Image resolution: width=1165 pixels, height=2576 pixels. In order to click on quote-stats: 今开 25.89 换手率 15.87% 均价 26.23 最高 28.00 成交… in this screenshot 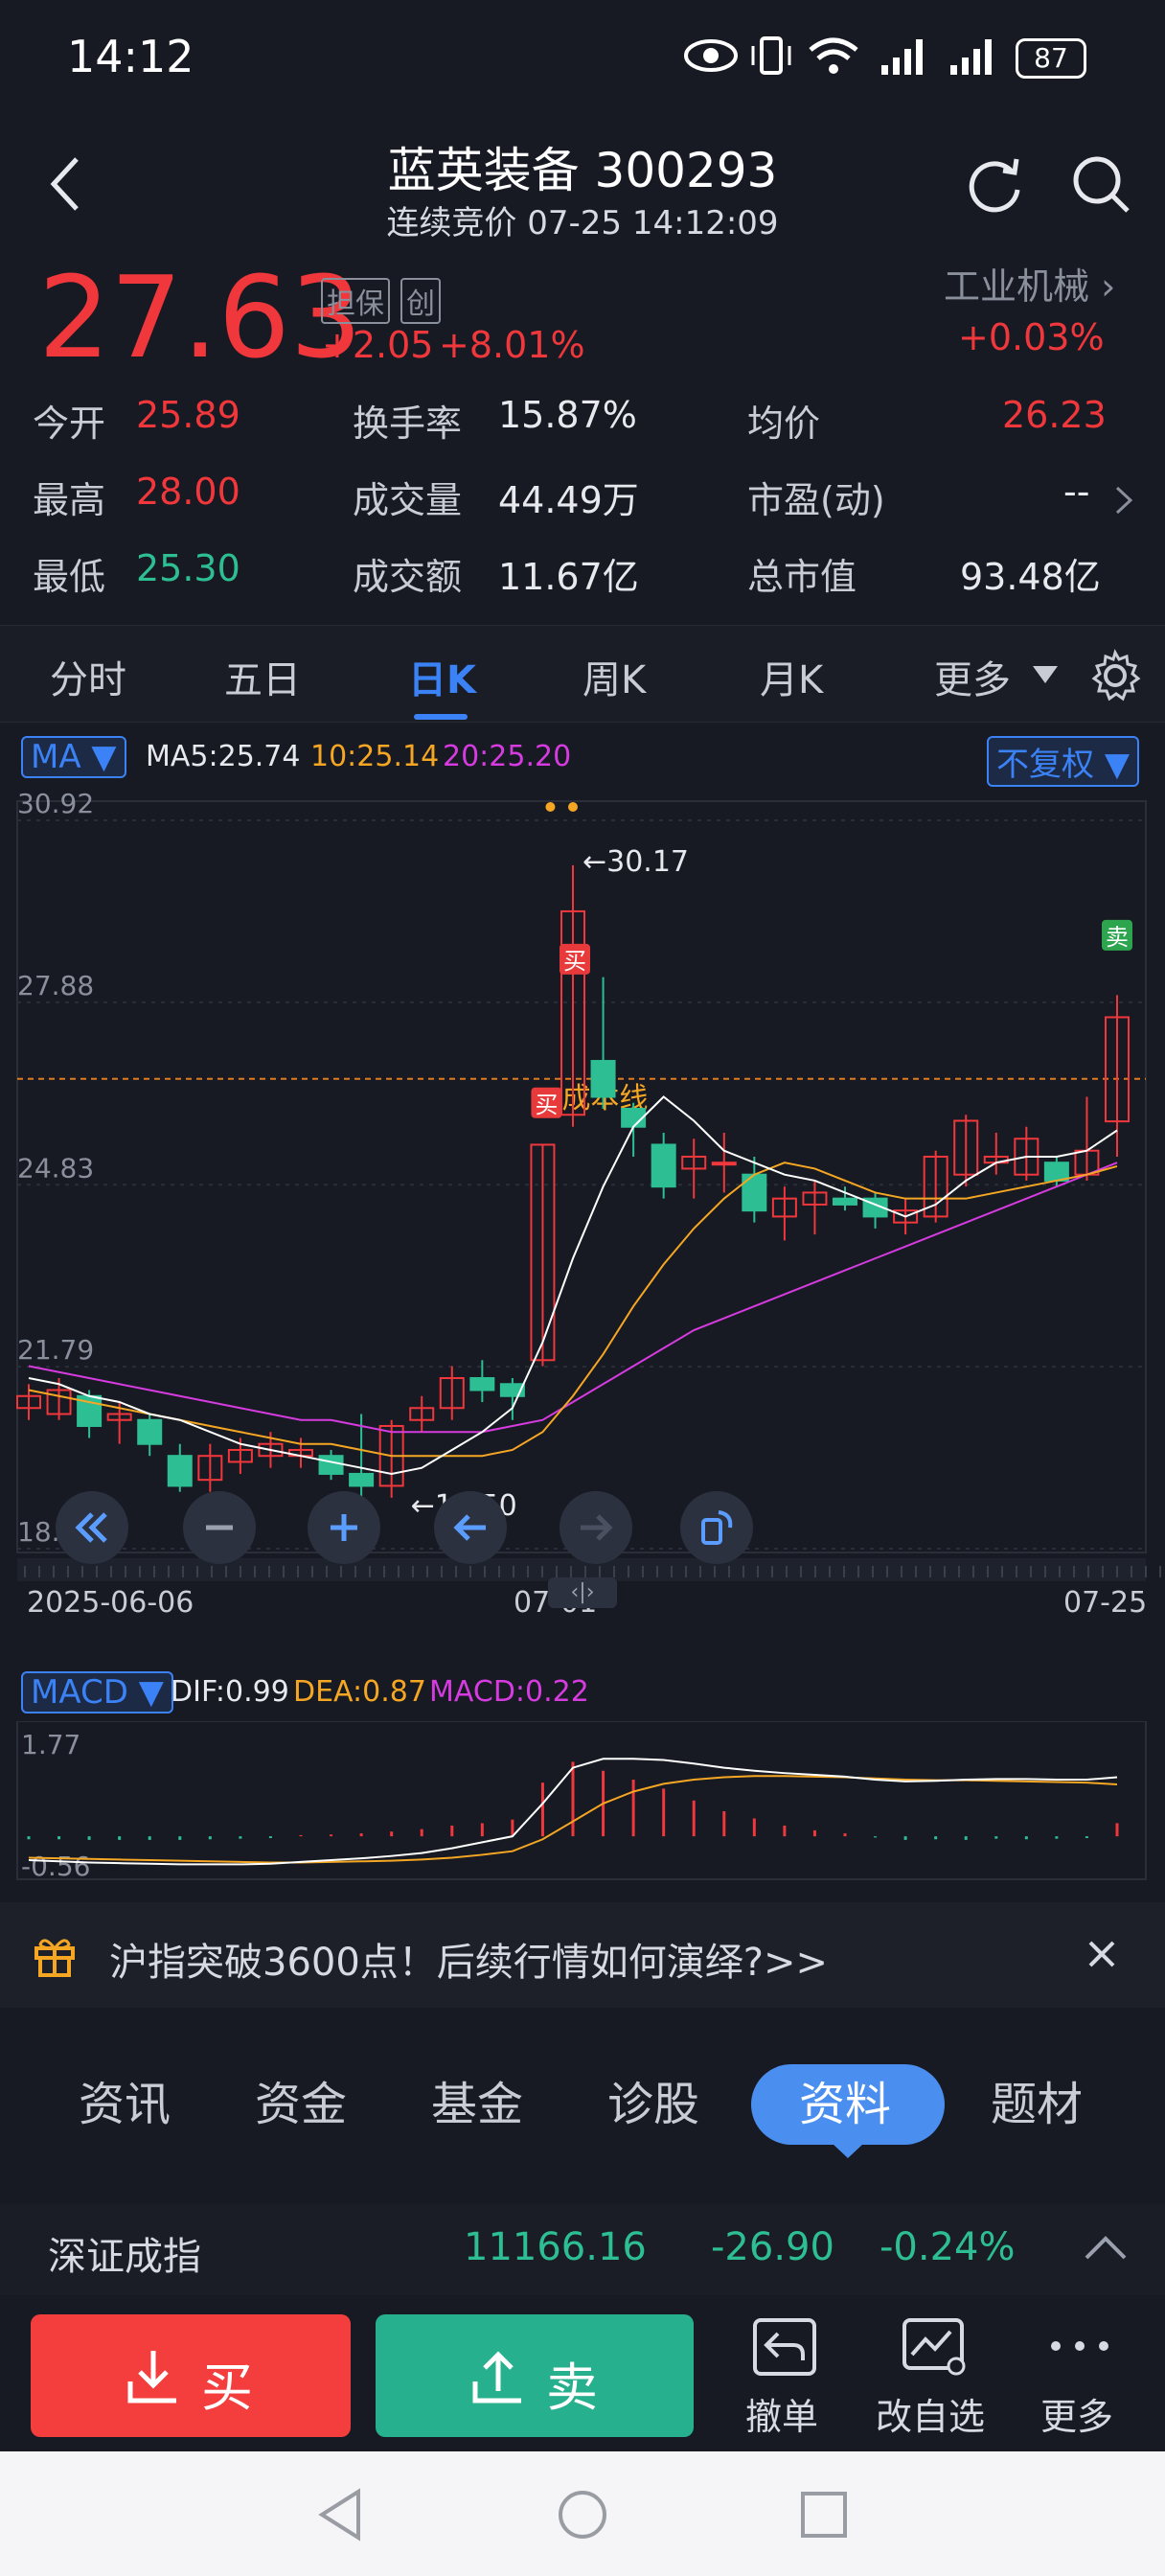, I will do `click(582, 503)`.